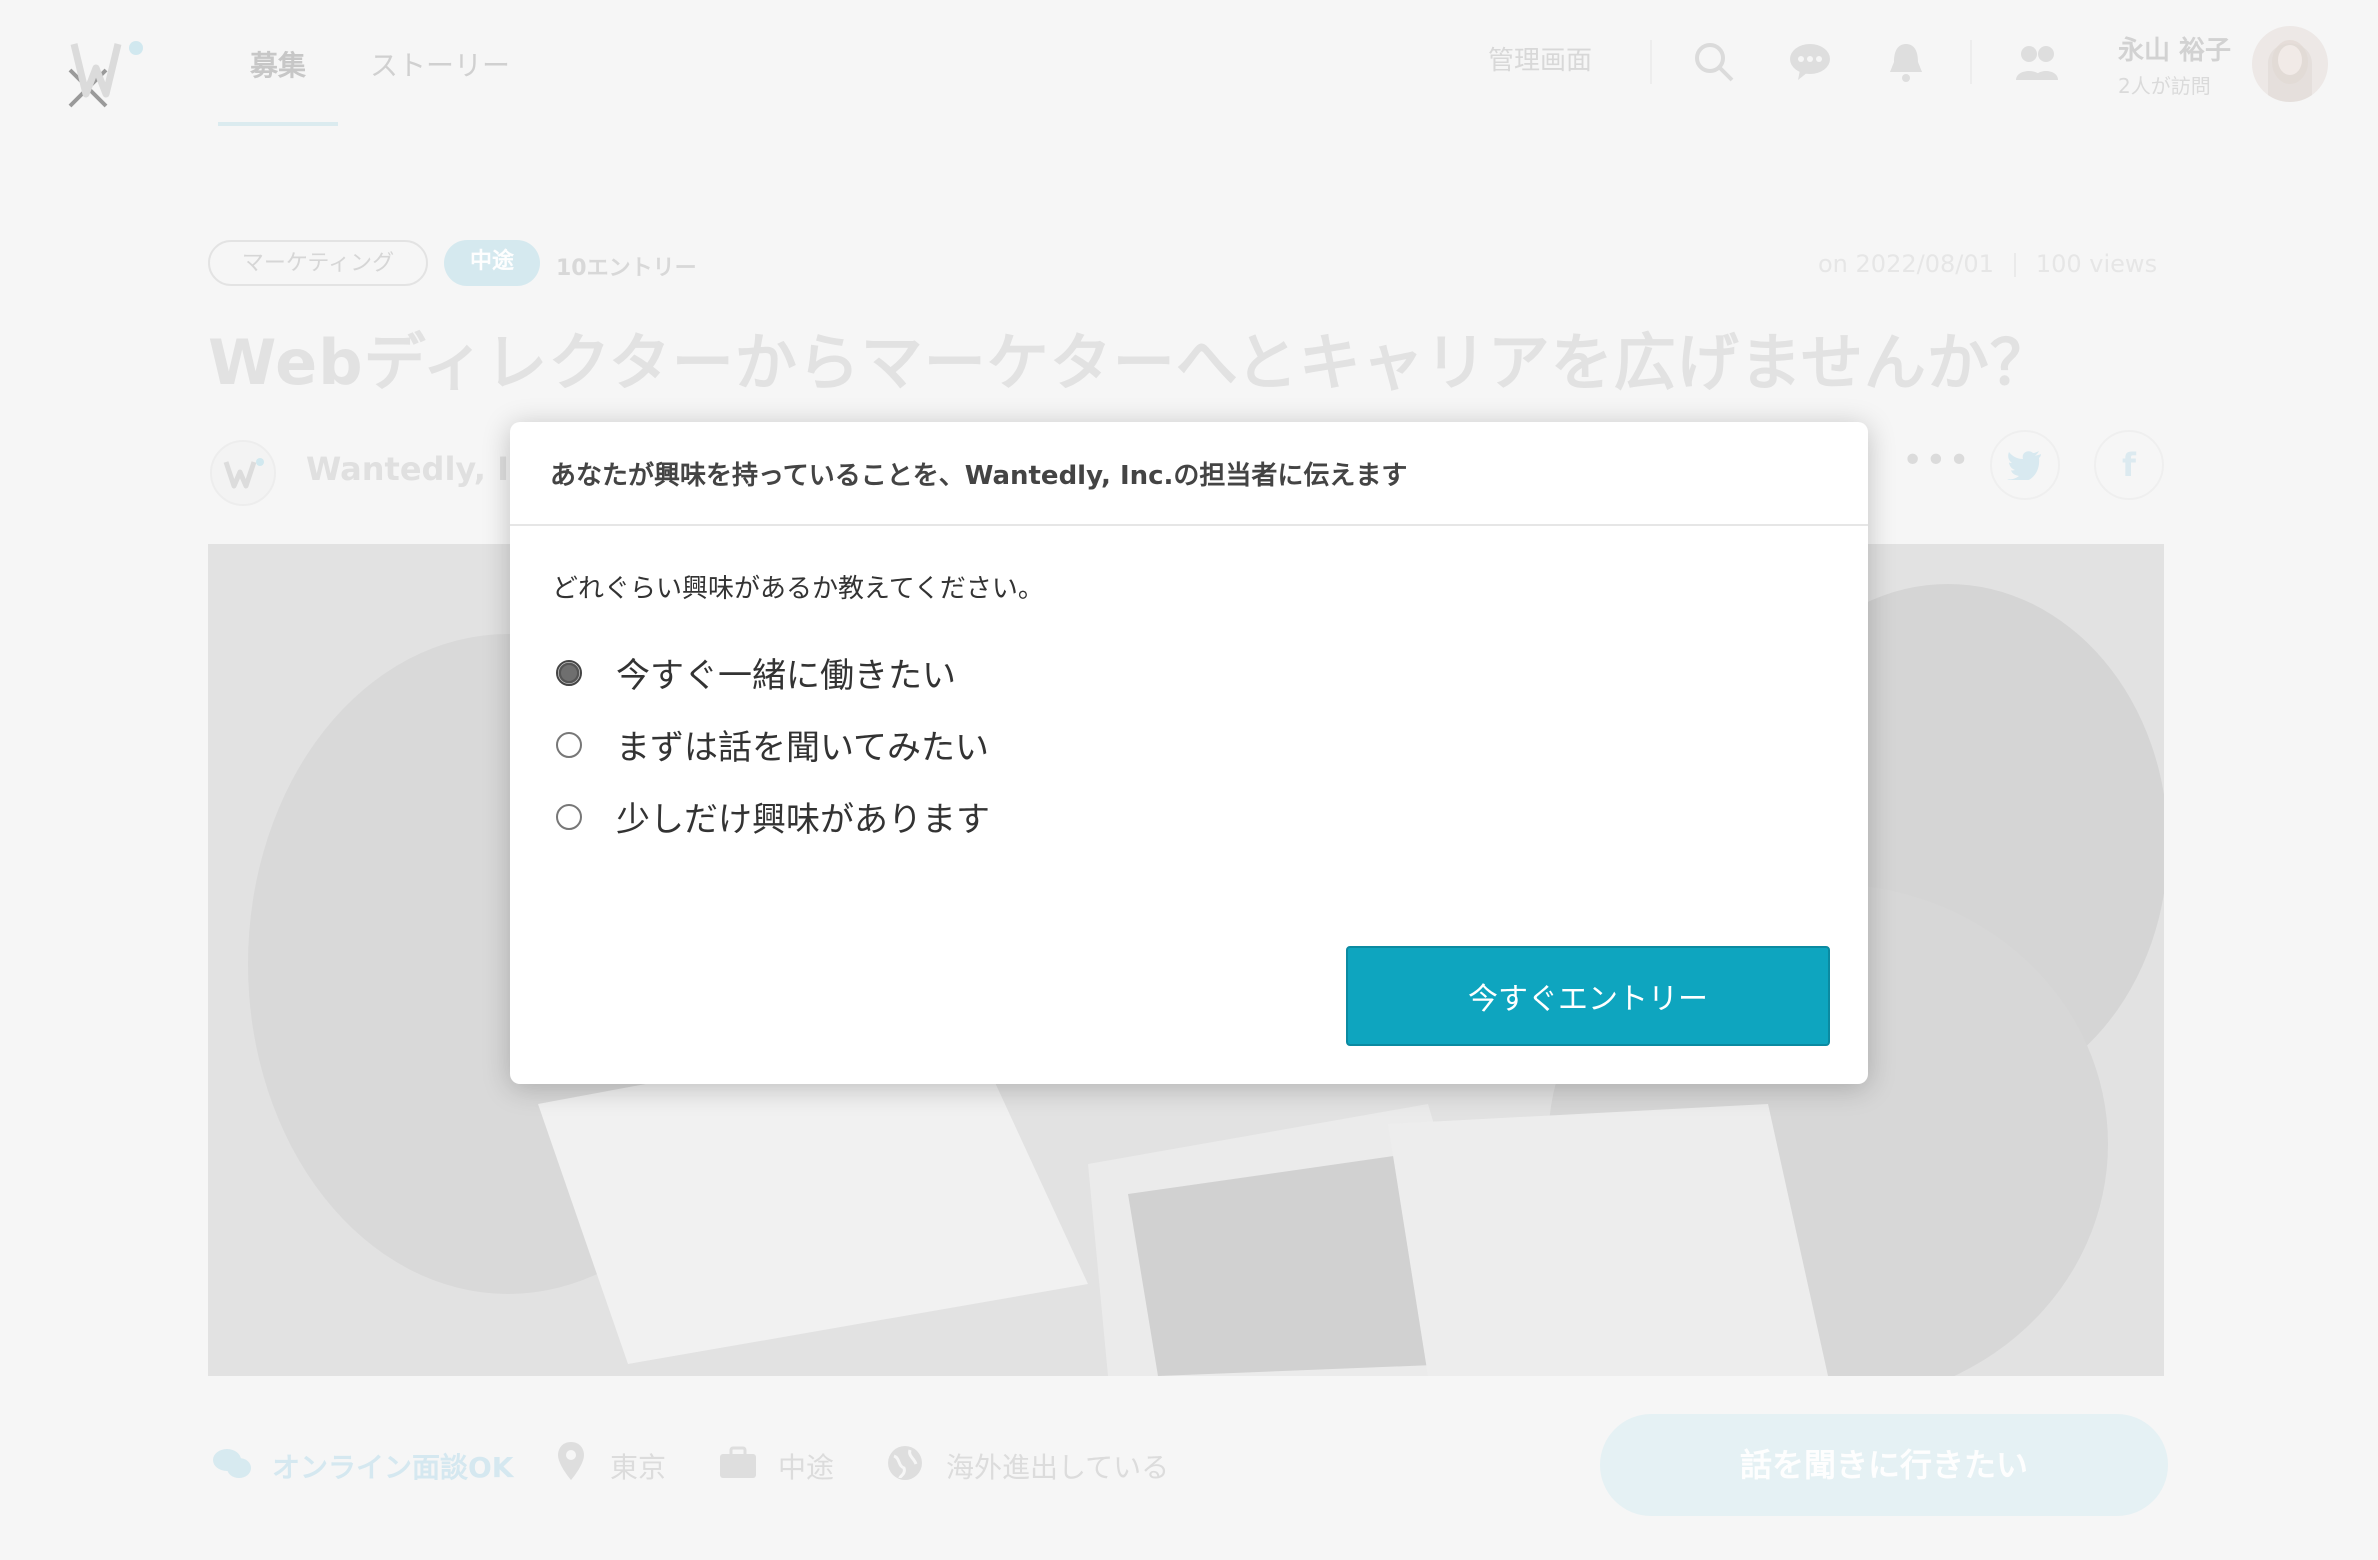 Image resolution: width=2378 pixels, height=1560 pixels. I want to click on option-label: まずは話を聞いてみたい, so click(802, 748).